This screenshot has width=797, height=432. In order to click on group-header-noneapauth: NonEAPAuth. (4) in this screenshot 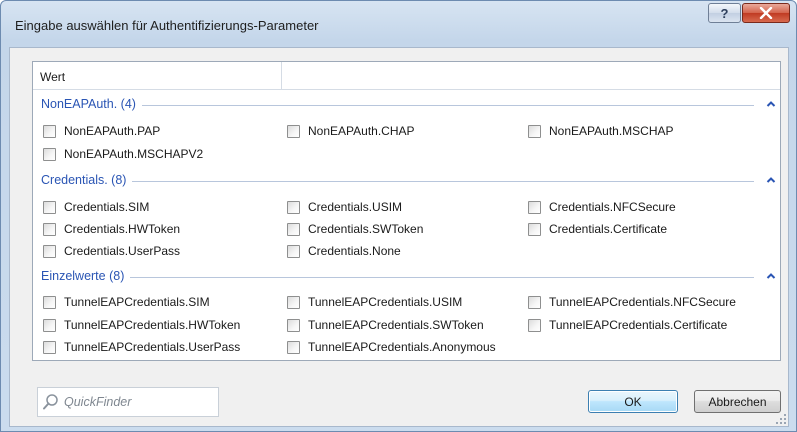, I will do `click(408, 105)`.